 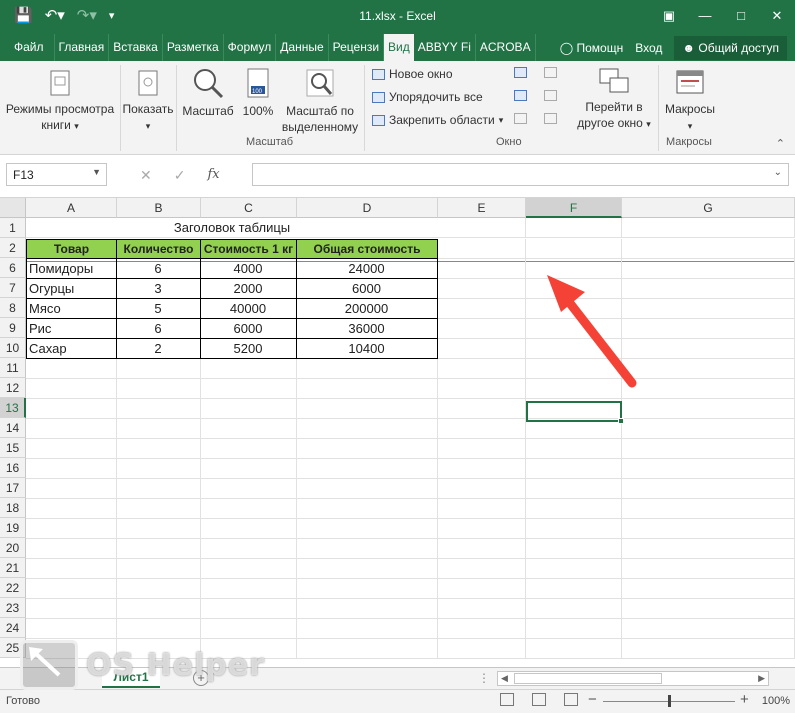 What do you see at coordinates (690, 100) in the screenshot?
I see `macros-button: Макросы ▾` at bounding box center [690, 100].